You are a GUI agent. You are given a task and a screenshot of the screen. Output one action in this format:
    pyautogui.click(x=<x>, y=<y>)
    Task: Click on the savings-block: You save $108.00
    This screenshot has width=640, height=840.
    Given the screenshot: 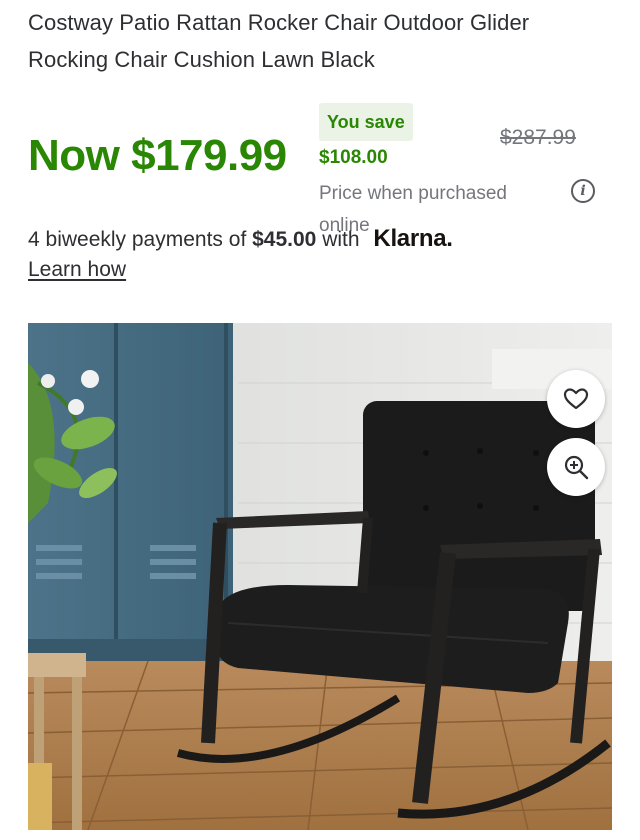 What is the action you would take?
    pyautogui.click(x=366, y=135)
    